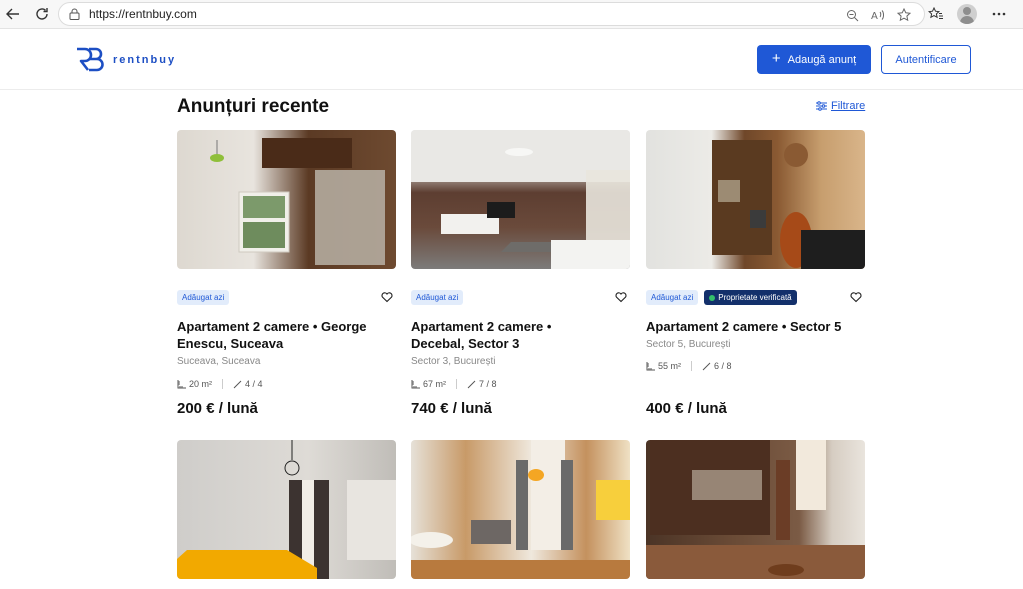  What do you see at coordinates (904, 15) in the screenshot?
I see `favorite-star-icon` at bounding box center [904, 15].